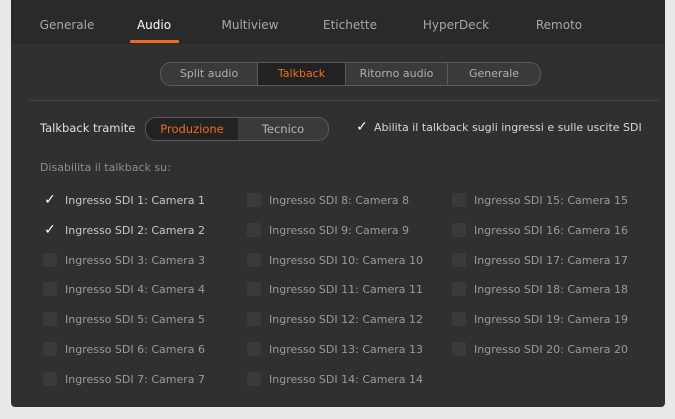 The width and height of the screenshot is (675, 419). I want to click on enable-talkback-checkbox: ✓, so click(362, 127).